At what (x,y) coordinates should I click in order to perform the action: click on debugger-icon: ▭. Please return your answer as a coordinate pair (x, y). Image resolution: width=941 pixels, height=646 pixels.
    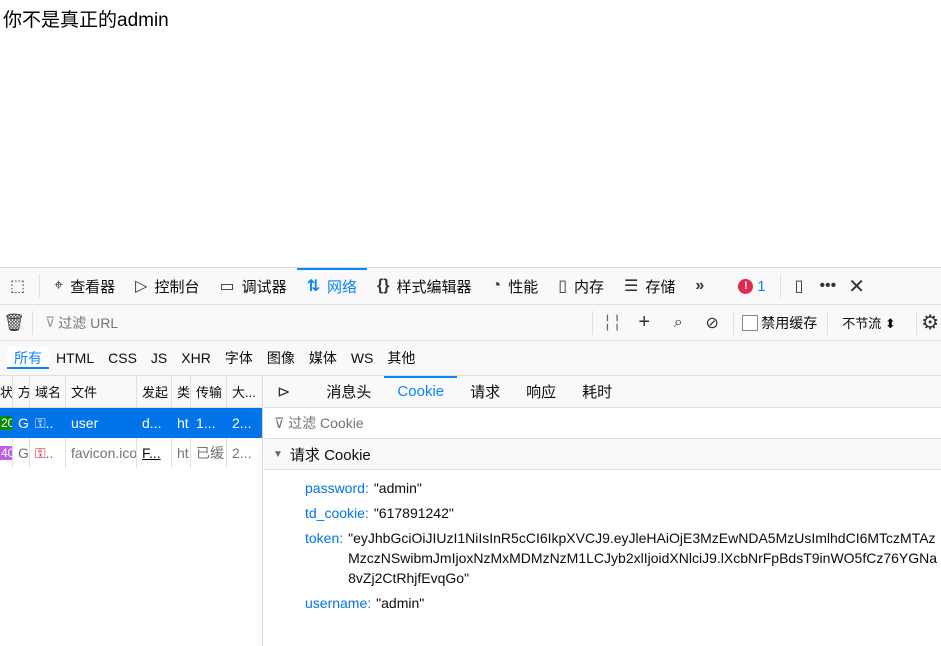
    Looking at the image, I should click on (227, 286).